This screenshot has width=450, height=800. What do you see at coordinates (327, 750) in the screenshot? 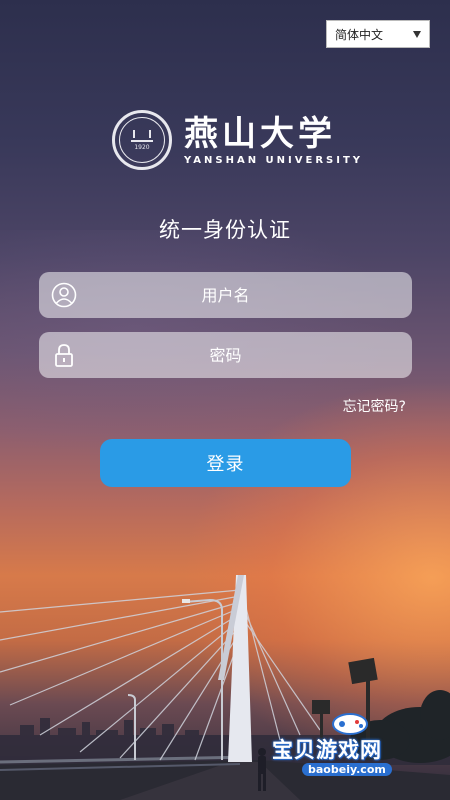
I see `watermark-text: 宝贝游戏网` at bounding box center [327, 750].